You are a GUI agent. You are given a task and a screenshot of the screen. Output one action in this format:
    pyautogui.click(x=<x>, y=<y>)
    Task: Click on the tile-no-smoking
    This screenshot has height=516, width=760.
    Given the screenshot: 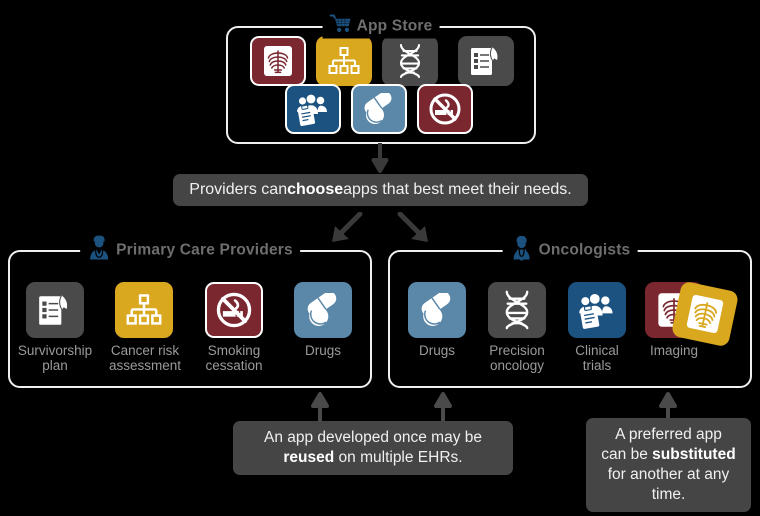 What is the action you would take?
    pyautogui.click(x=445, y=109)
    